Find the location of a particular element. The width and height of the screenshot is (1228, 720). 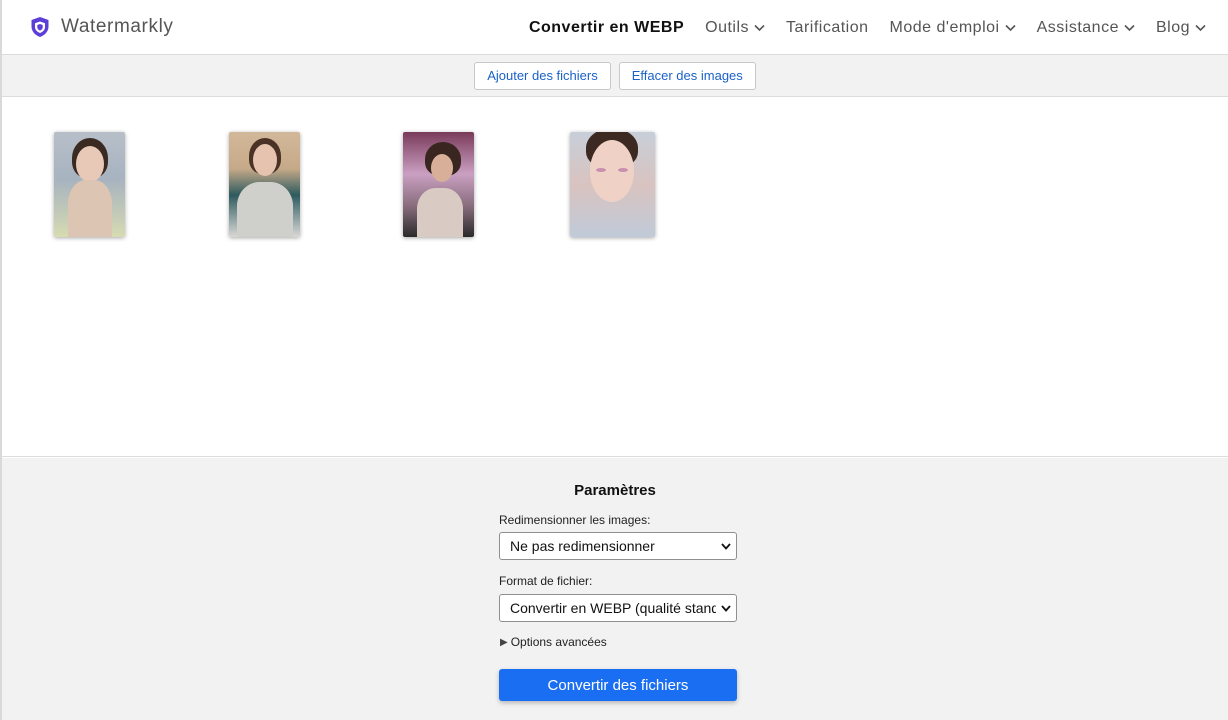

nav-support: Assistance is located at coordinates (1086, 28).